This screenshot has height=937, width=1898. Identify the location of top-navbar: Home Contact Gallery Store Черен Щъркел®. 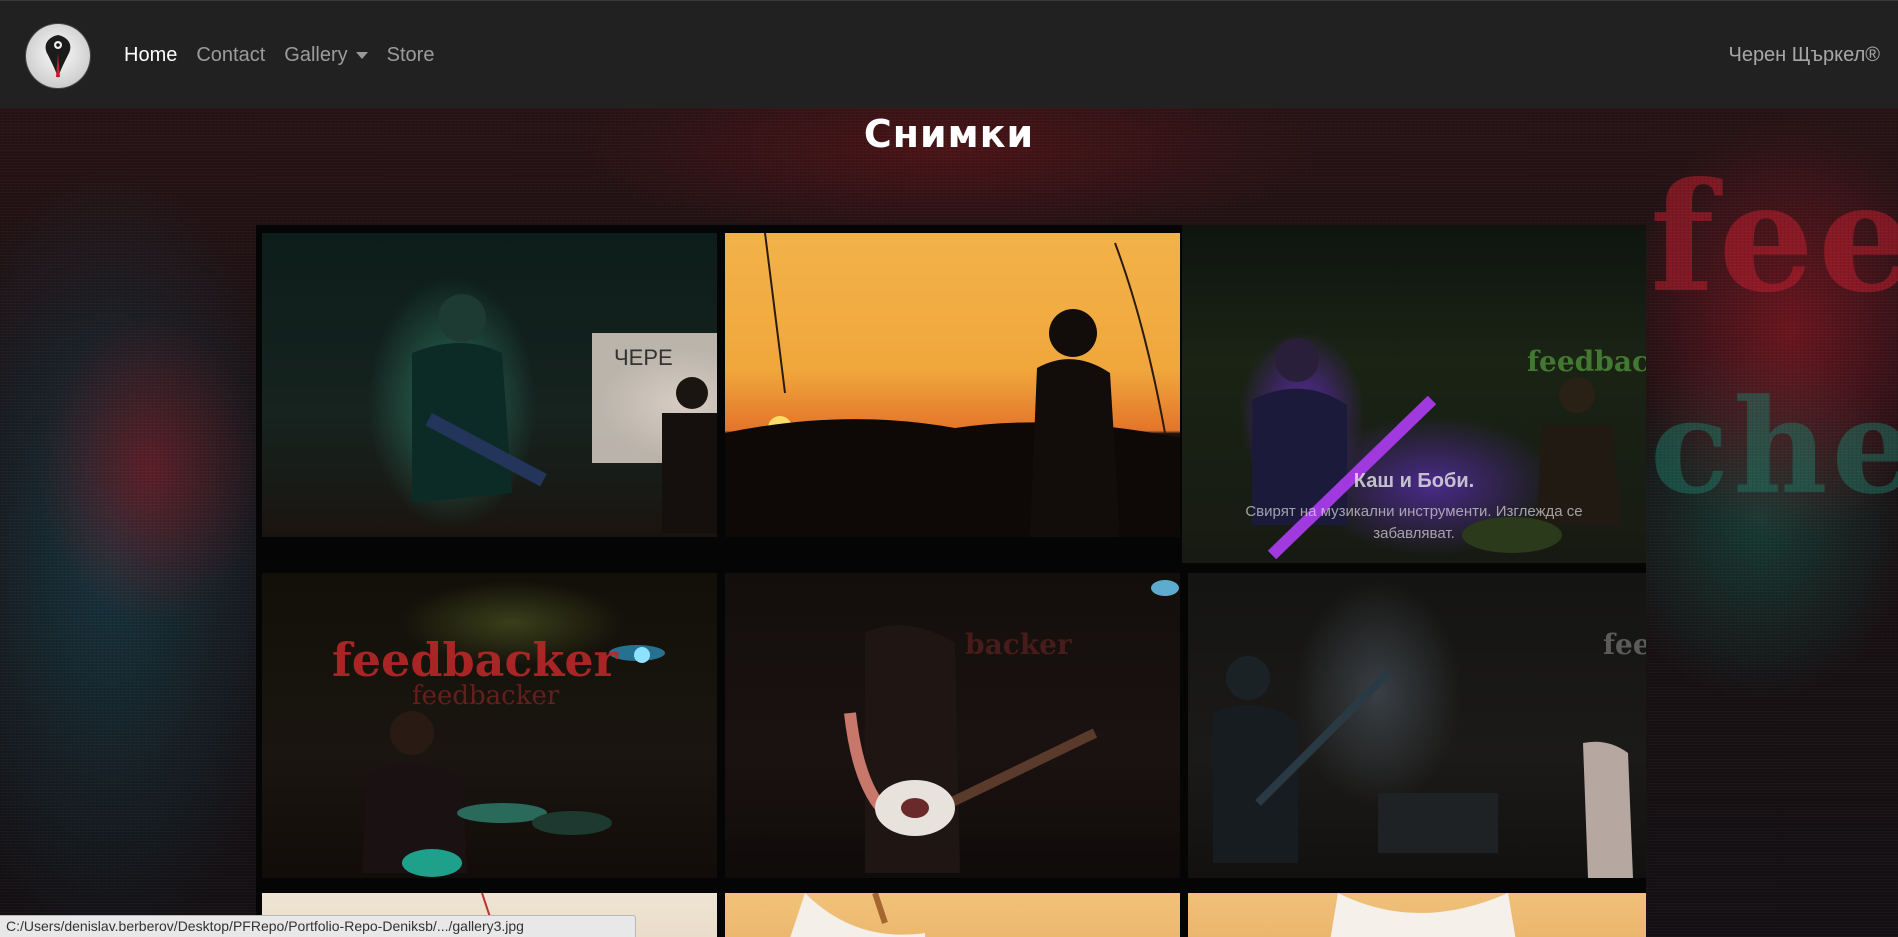
(949, 54).